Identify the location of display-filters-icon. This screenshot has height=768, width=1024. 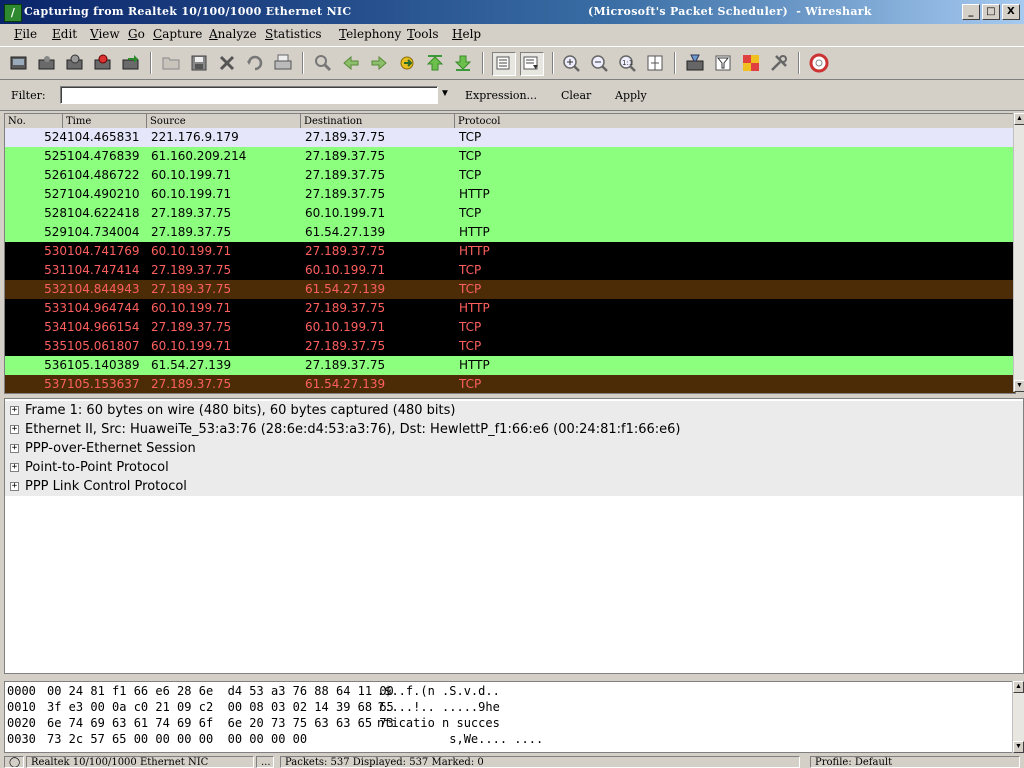
(723, 63).